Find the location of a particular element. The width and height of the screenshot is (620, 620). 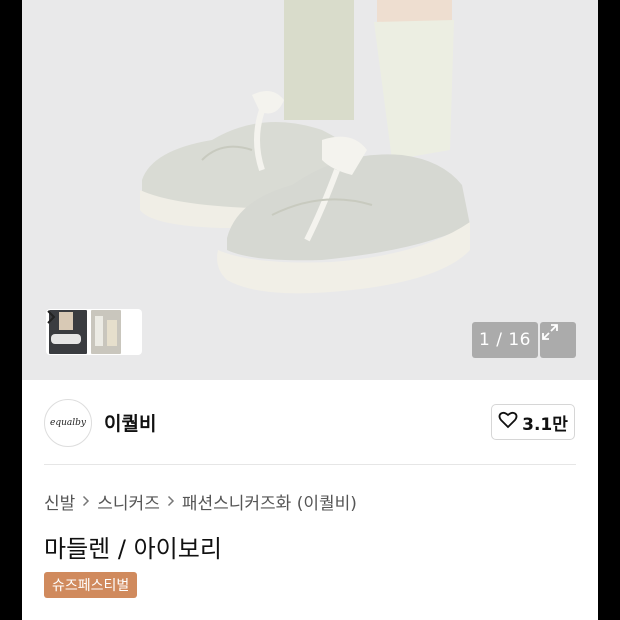

back-shoe-lace is located at coordinates (268, 102).